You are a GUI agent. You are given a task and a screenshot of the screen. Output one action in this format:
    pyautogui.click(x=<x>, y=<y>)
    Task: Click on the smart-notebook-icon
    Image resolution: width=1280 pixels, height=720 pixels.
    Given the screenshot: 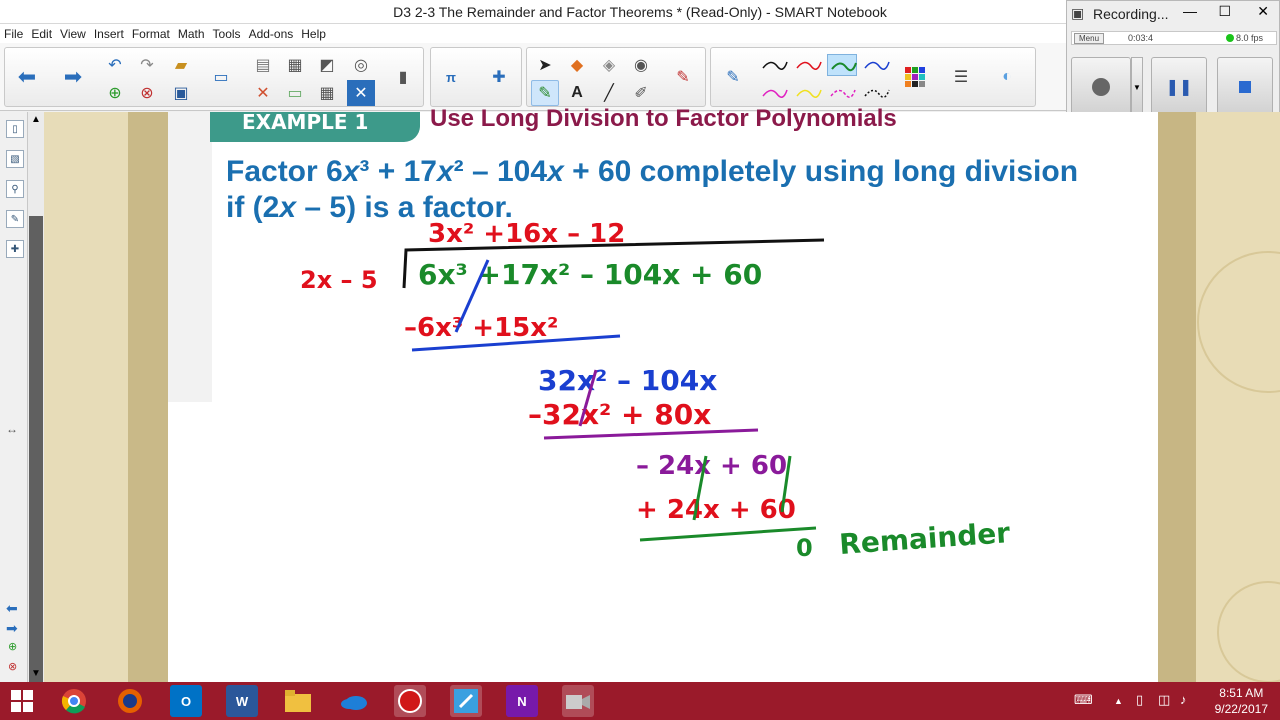 What is the action you would take?
    pyautogui.click(x=410, y=701)
    